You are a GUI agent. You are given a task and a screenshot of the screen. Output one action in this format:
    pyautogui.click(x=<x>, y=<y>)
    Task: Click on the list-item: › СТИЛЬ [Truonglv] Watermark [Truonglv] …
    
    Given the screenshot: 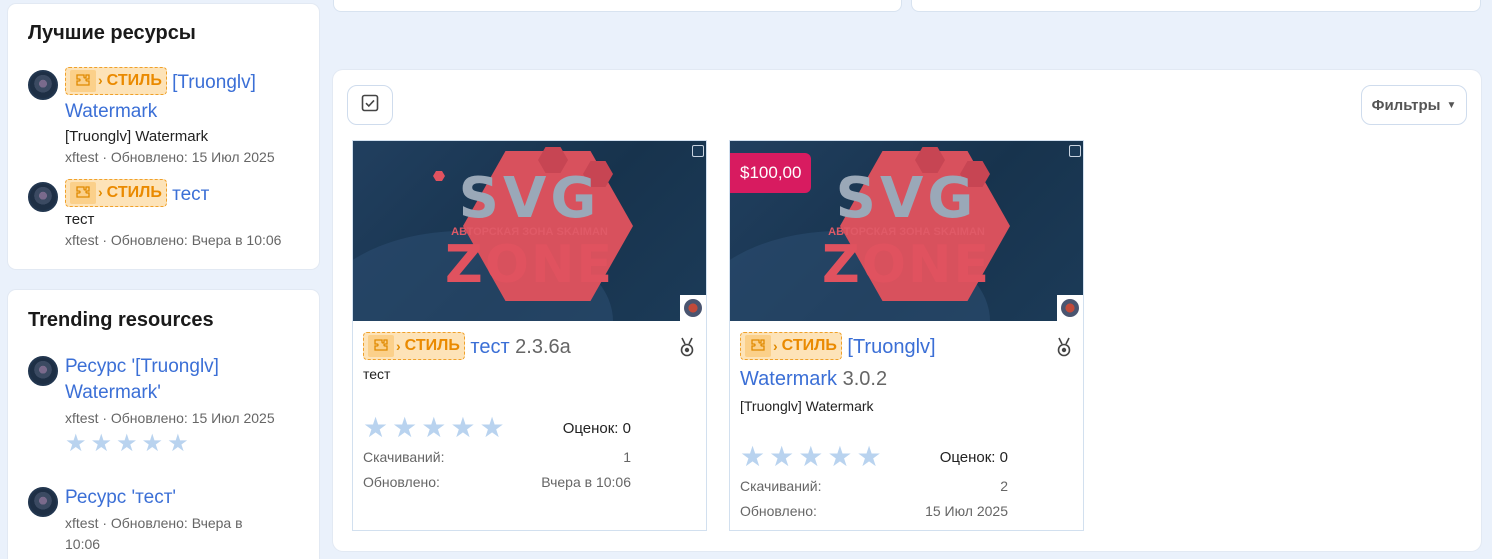 What is the action you would take?
    pyautogui.click(x=168, y=122)
    